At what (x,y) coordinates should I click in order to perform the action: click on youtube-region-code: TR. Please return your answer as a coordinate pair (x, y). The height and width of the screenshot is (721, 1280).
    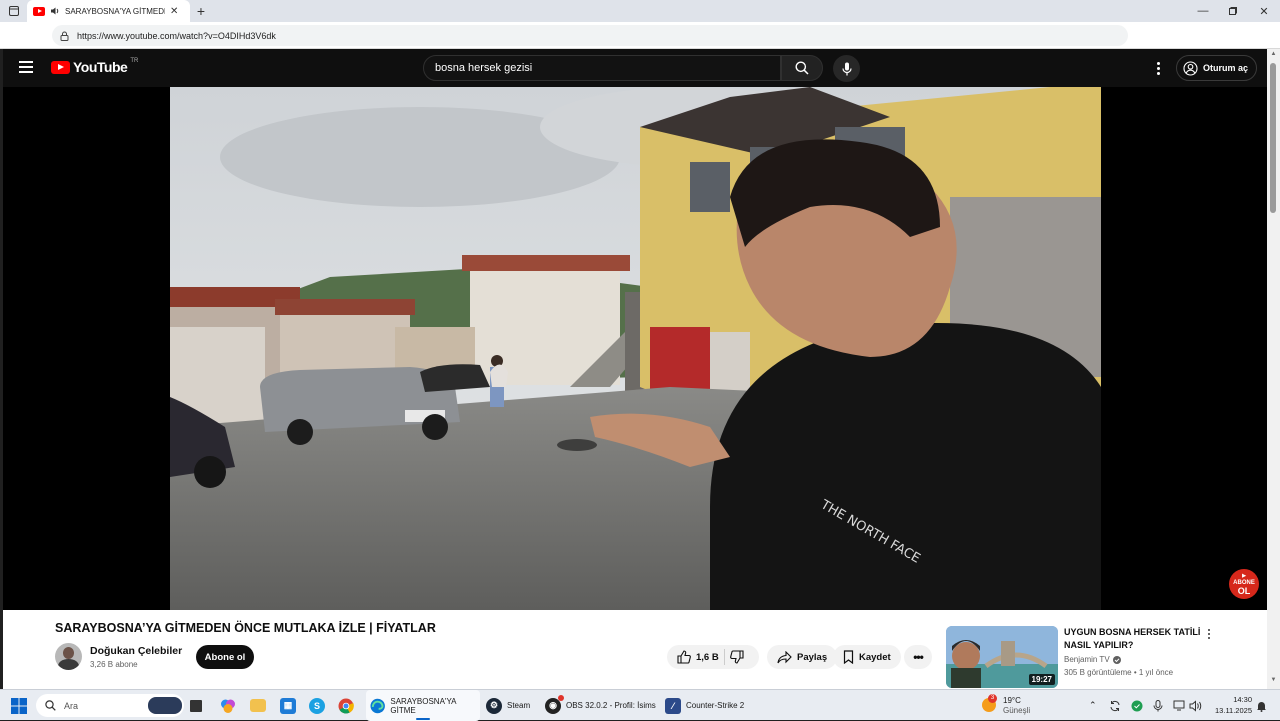
    Looking at the image, I should click on (134, 61).